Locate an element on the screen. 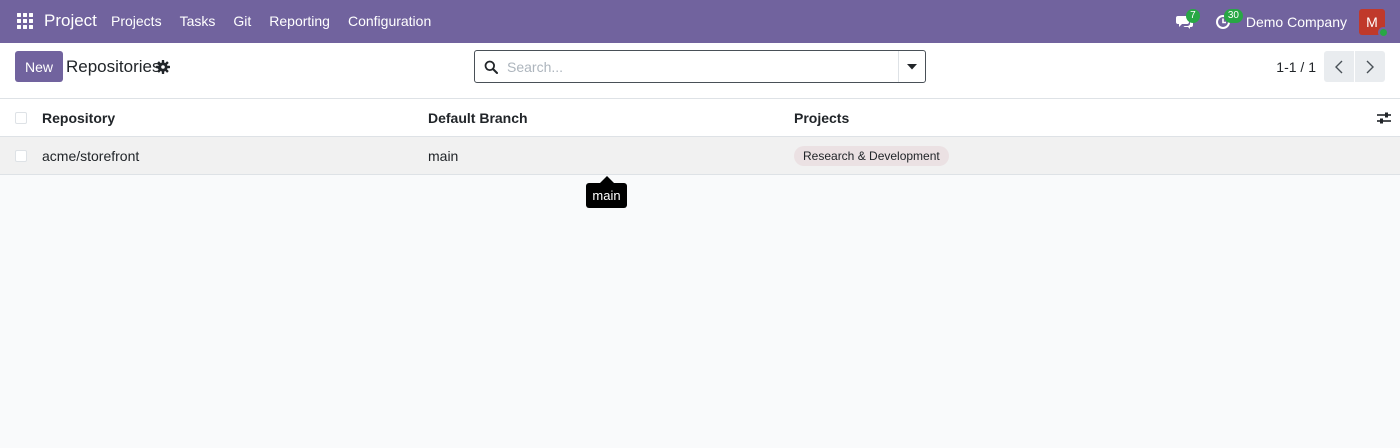 The height and width of the screenshot is (448, 1400). app-brand: Project is located at coordinates (70, 21).